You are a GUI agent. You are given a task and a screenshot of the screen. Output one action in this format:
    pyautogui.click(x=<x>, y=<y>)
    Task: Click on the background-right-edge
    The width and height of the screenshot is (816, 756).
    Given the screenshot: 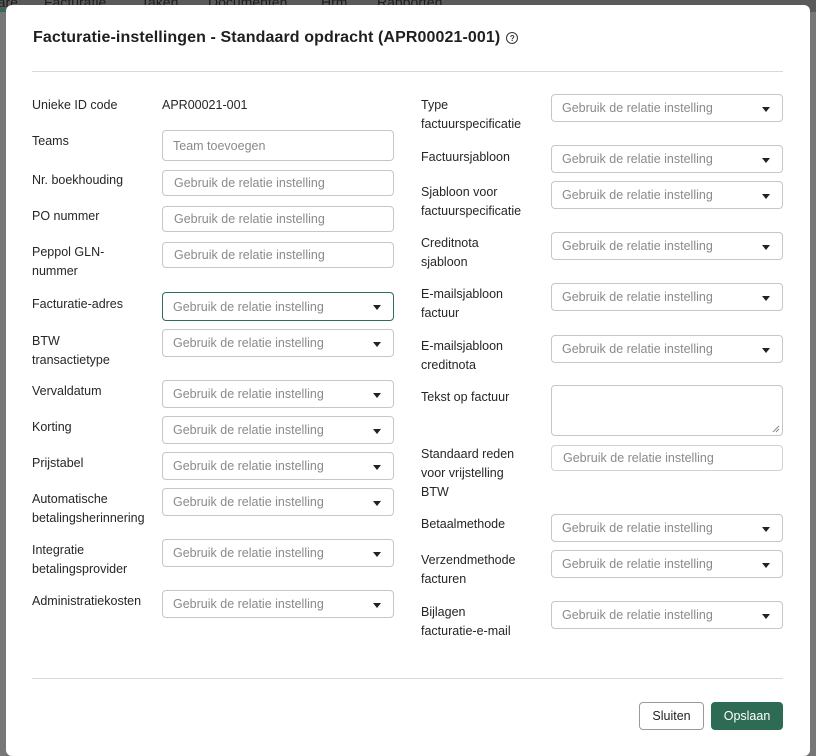 What is the action you would take?
    pyautogui.click(x=813, y=384)
    